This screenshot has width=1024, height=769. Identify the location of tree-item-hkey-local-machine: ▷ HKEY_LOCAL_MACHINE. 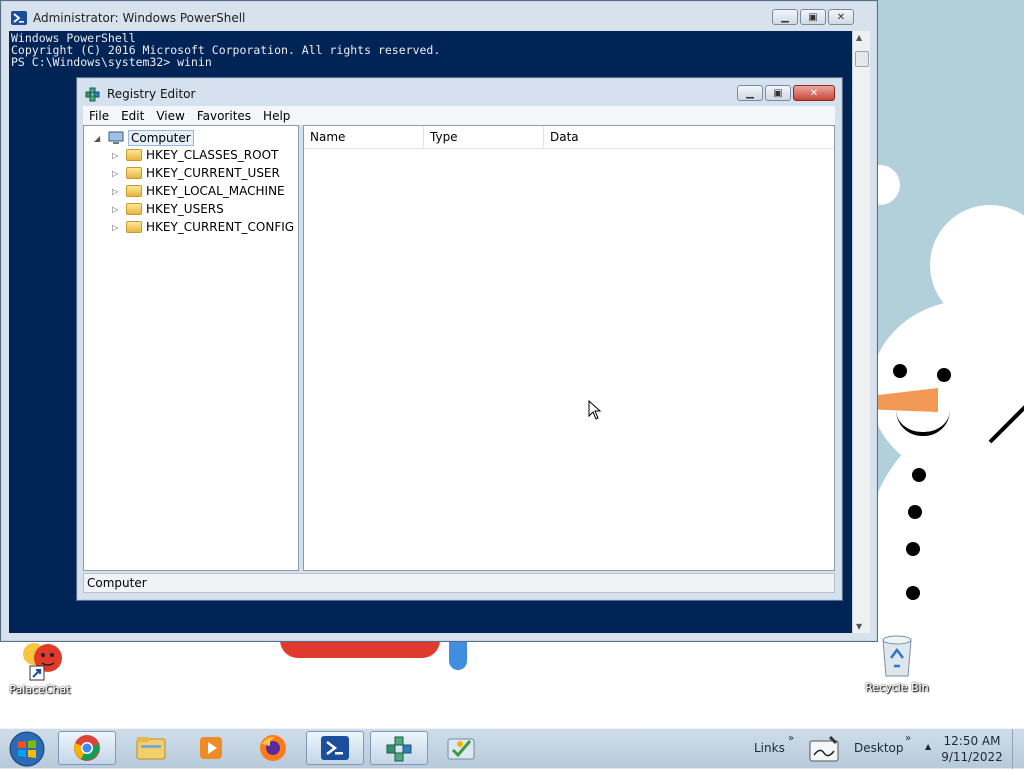
(198, 191).